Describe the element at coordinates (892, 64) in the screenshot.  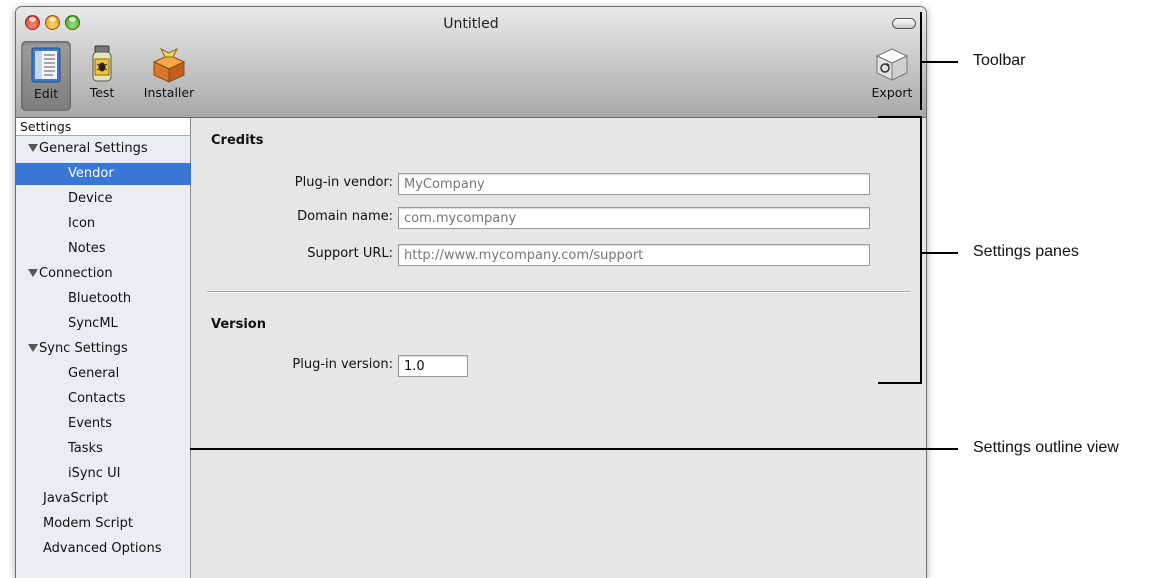
I see `export-cube-icon` at that location.